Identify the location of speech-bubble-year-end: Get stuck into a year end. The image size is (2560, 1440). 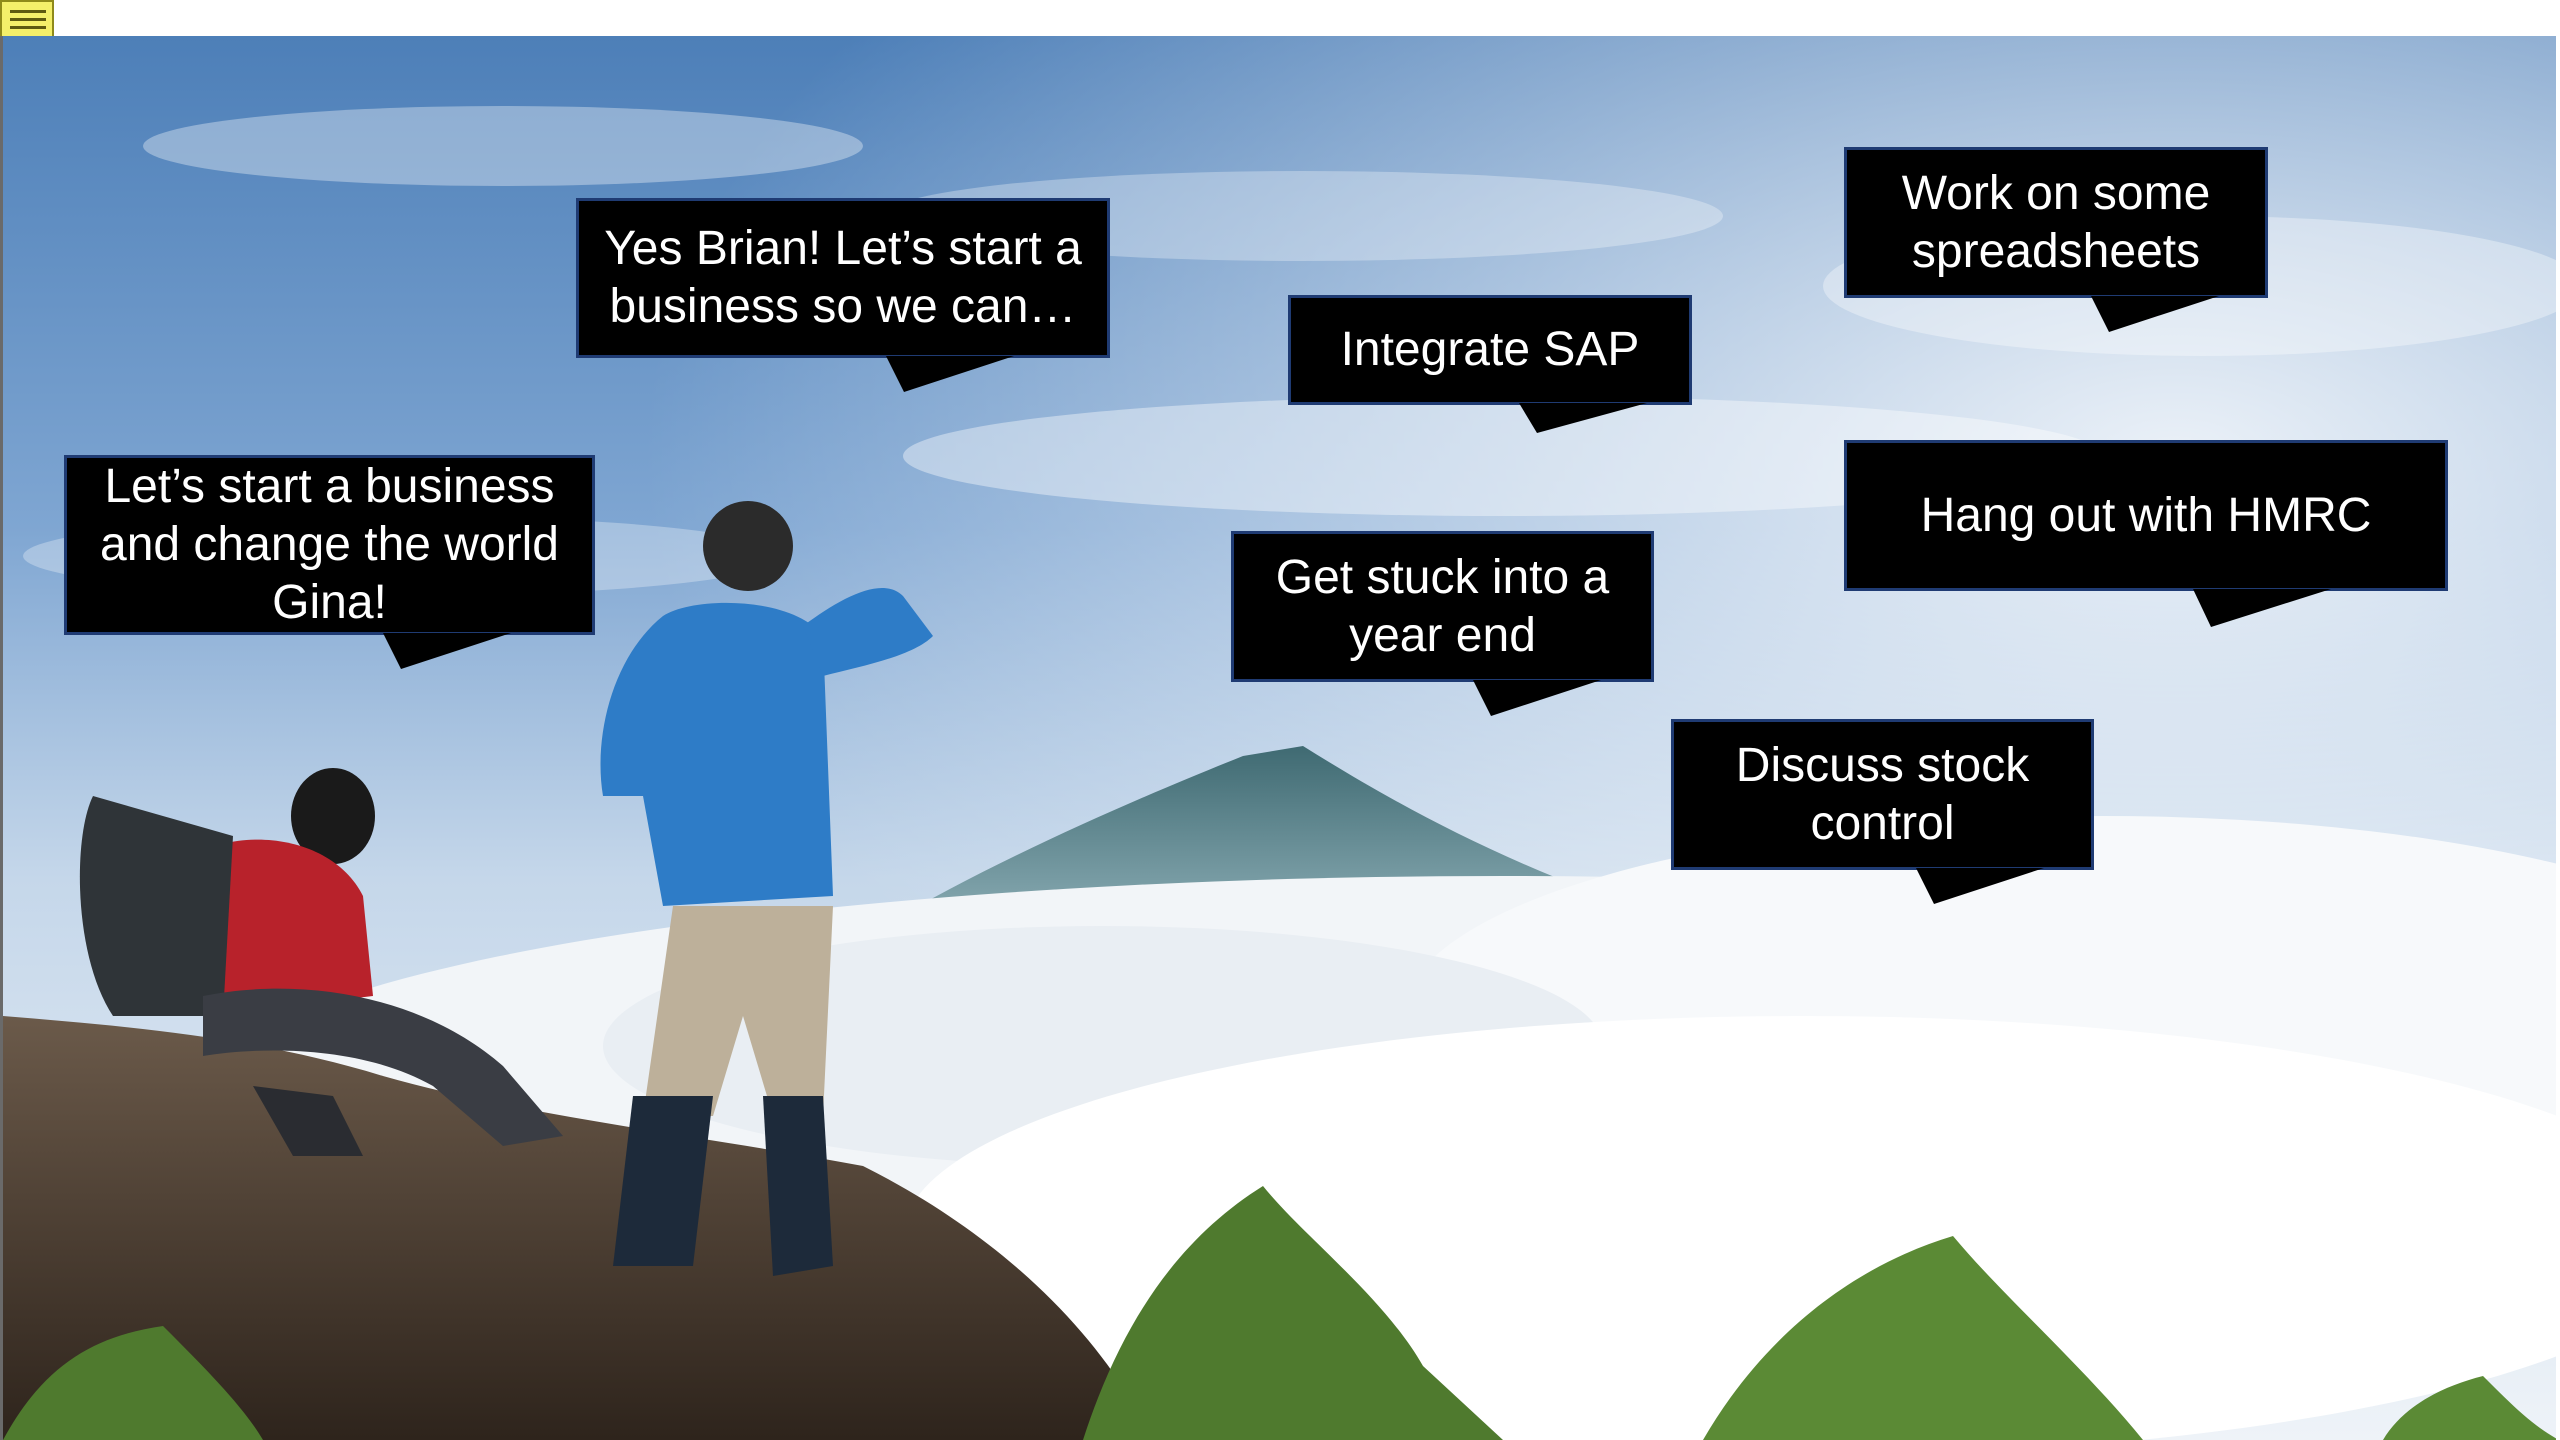
(1442, 606).